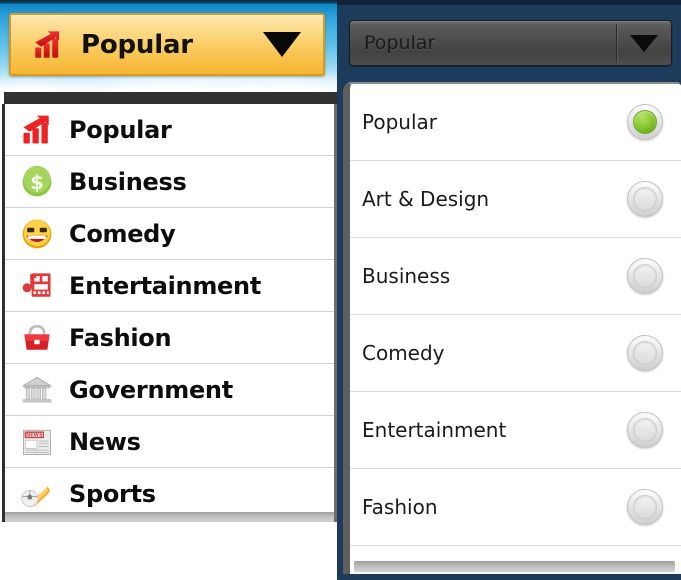 This screenshot has width=681, height=580. Describe the element at coordinates (37, 390) in the screenshot. I see `bank-building-icon` at that location.